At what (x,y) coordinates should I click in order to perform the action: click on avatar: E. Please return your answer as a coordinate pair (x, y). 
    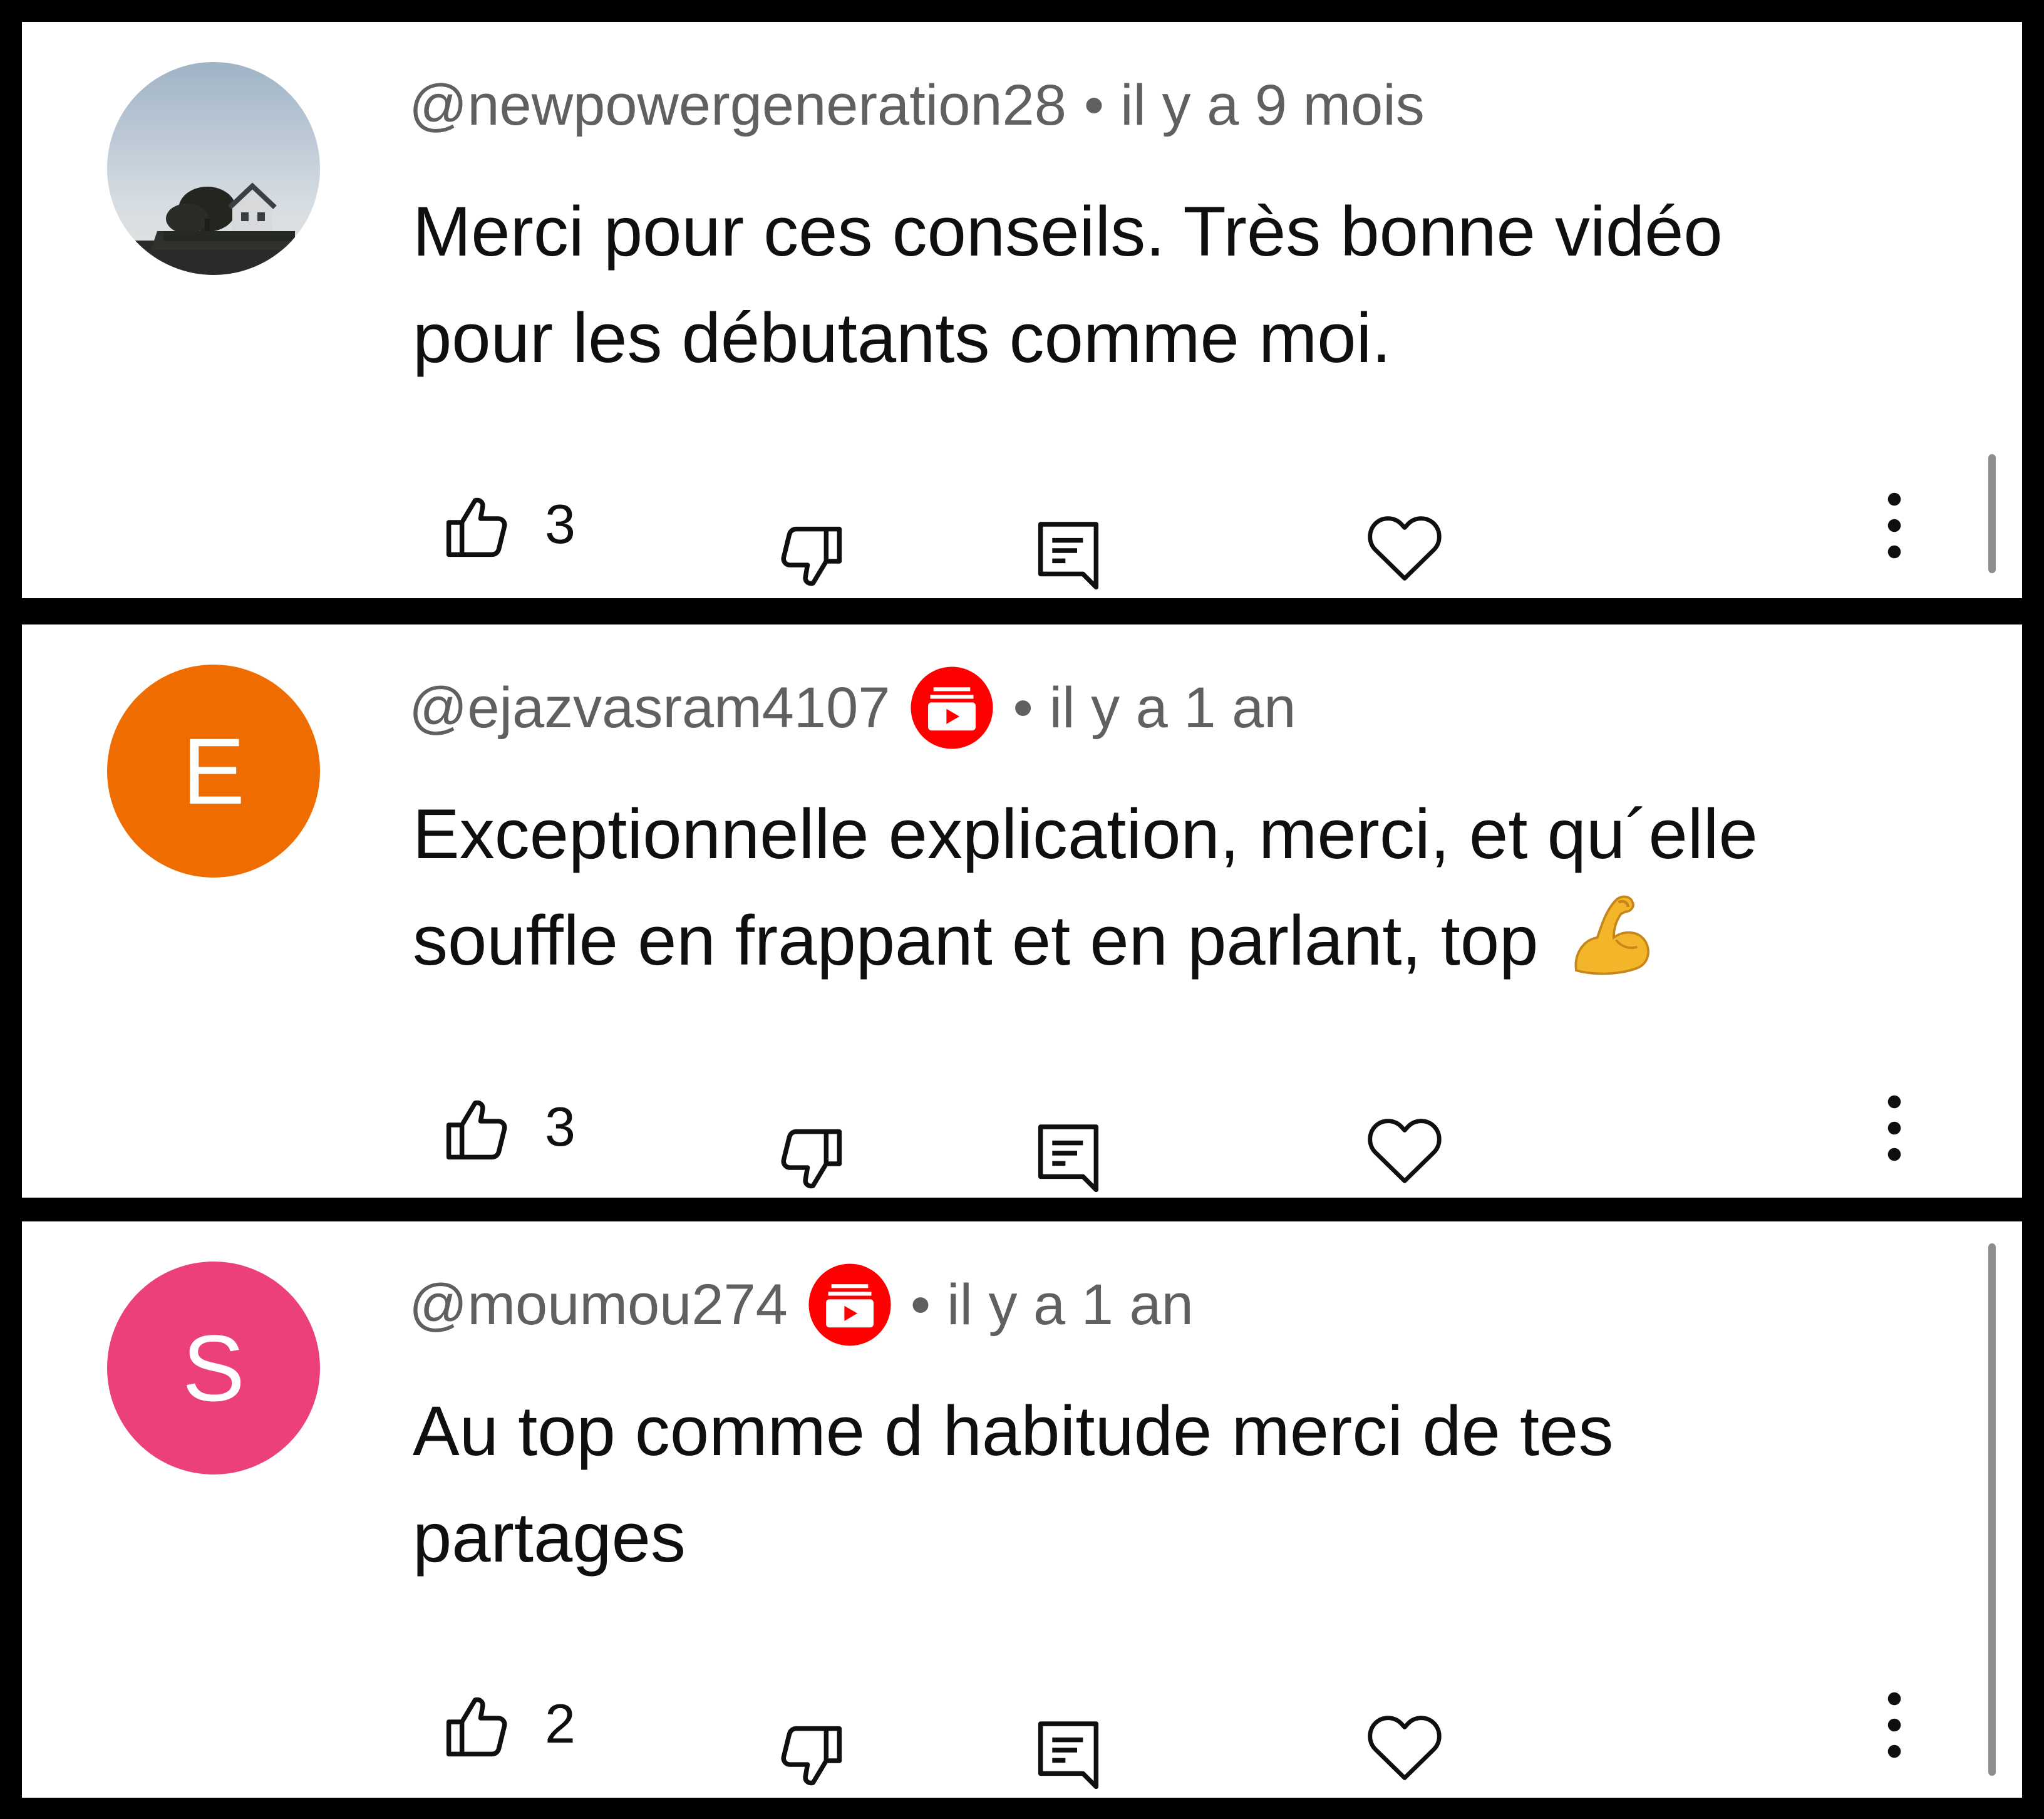
    Looking at the image, I should click on (213, 771).